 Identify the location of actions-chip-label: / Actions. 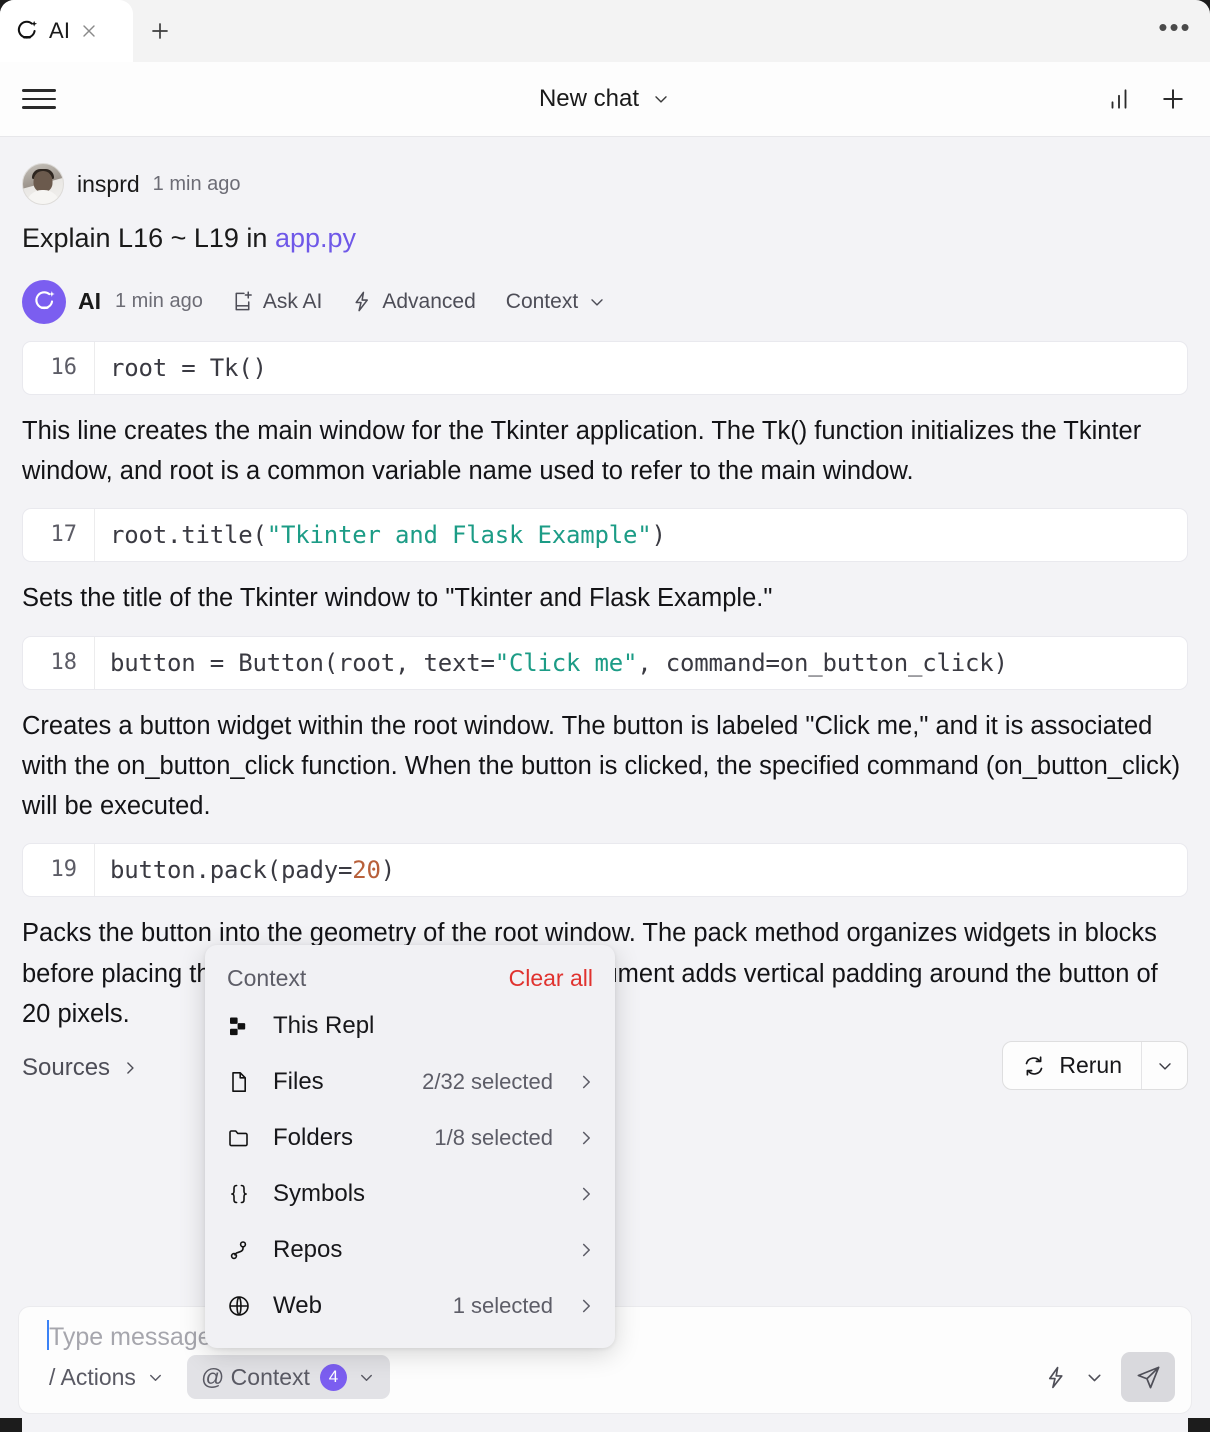
(92, 1376).